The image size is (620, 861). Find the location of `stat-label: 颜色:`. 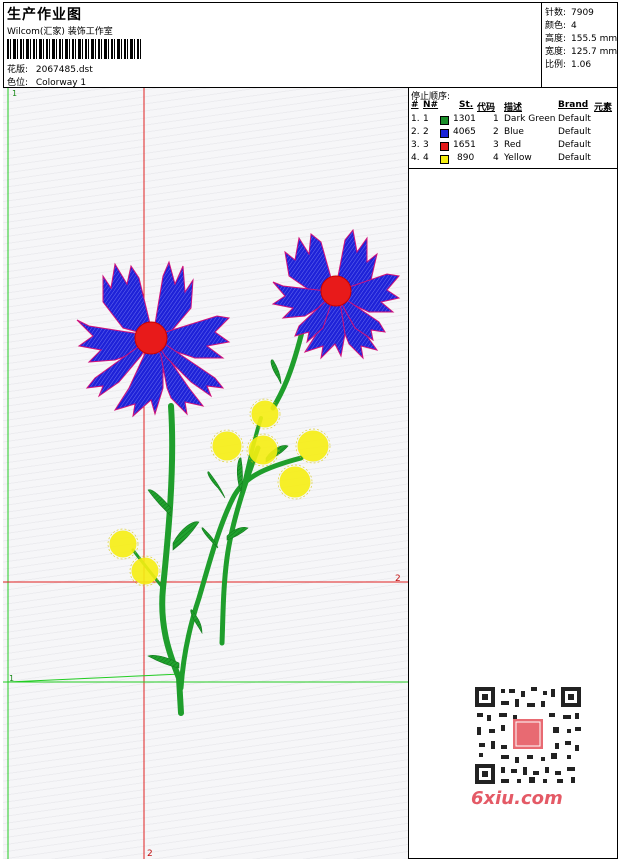

stat-label: 颜色: is located at coordinates (556, 26).